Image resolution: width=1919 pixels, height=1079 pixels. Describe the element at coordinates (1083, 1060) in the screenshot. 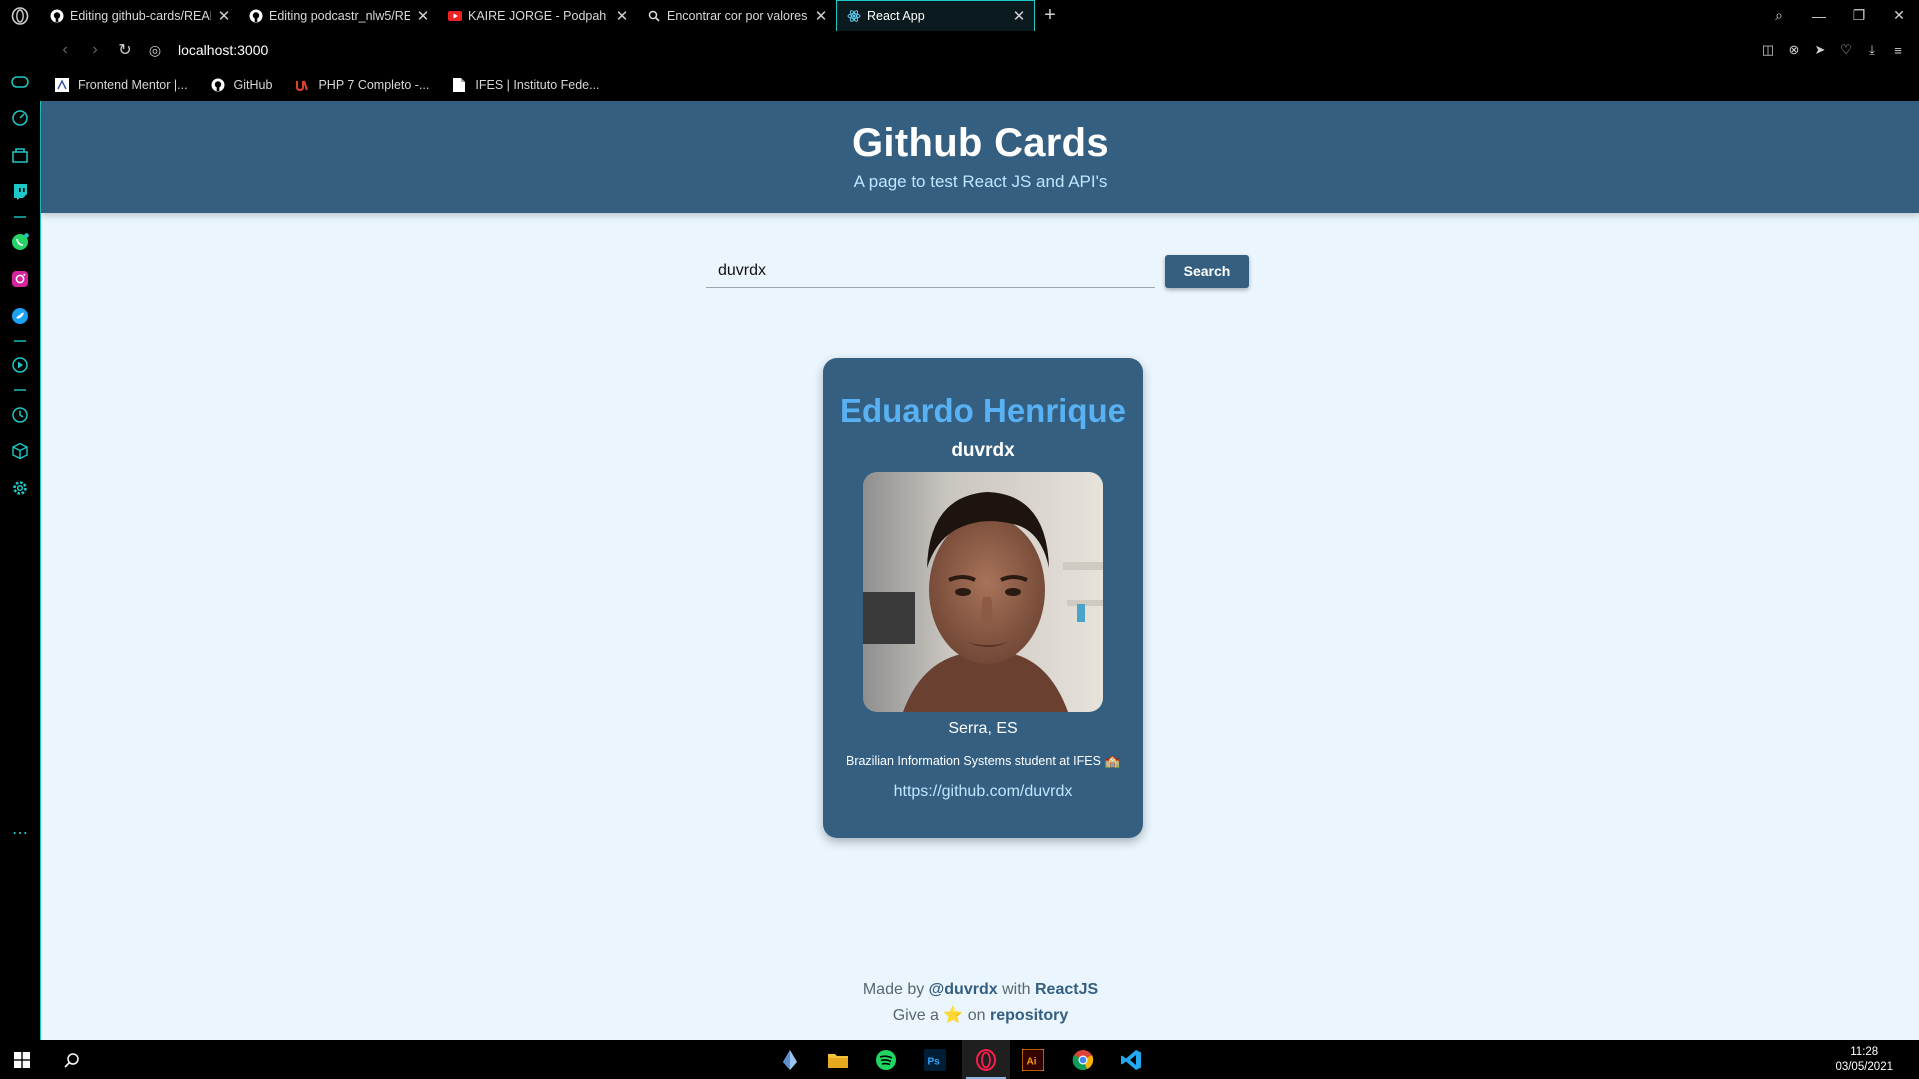

I see `chrome-icon` at that location.